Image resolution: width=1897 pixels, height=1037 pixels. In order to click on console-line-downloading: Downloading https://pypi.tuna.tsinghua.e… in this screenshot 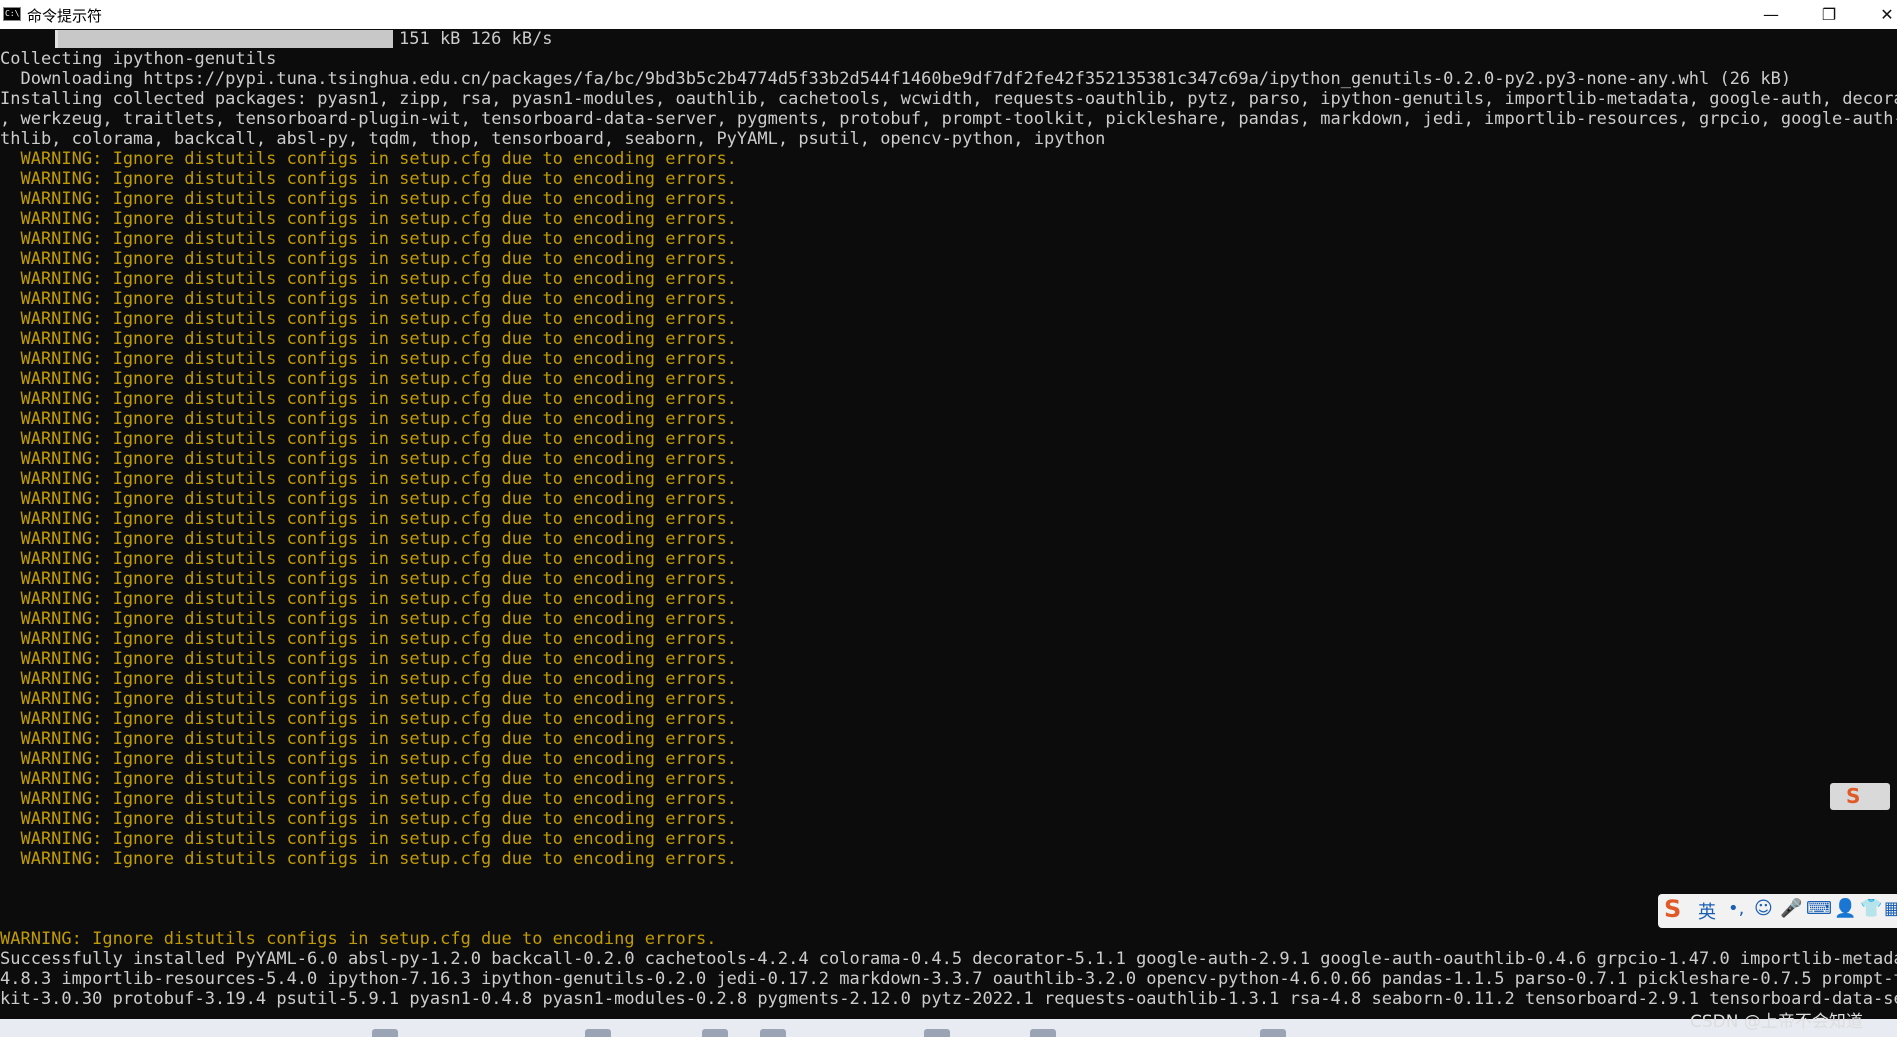, I will do `click(896, 79)`.